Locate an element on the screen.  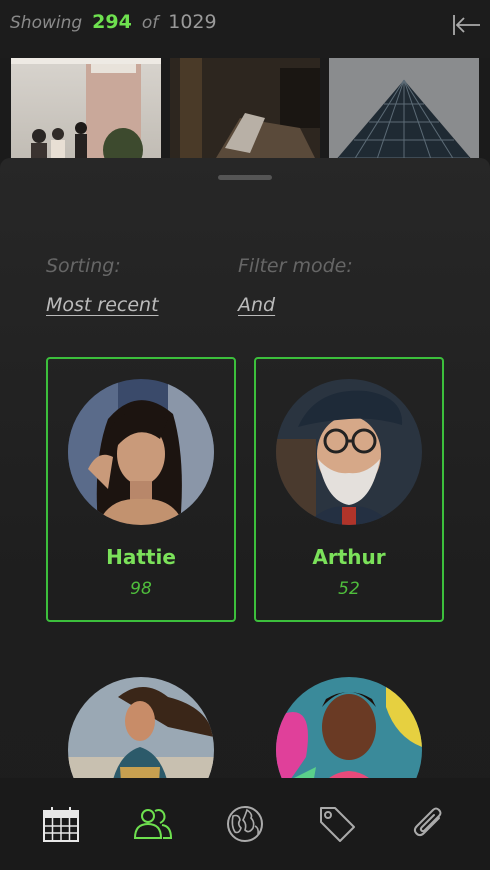
people-icon is located at coordinates (153, 824).